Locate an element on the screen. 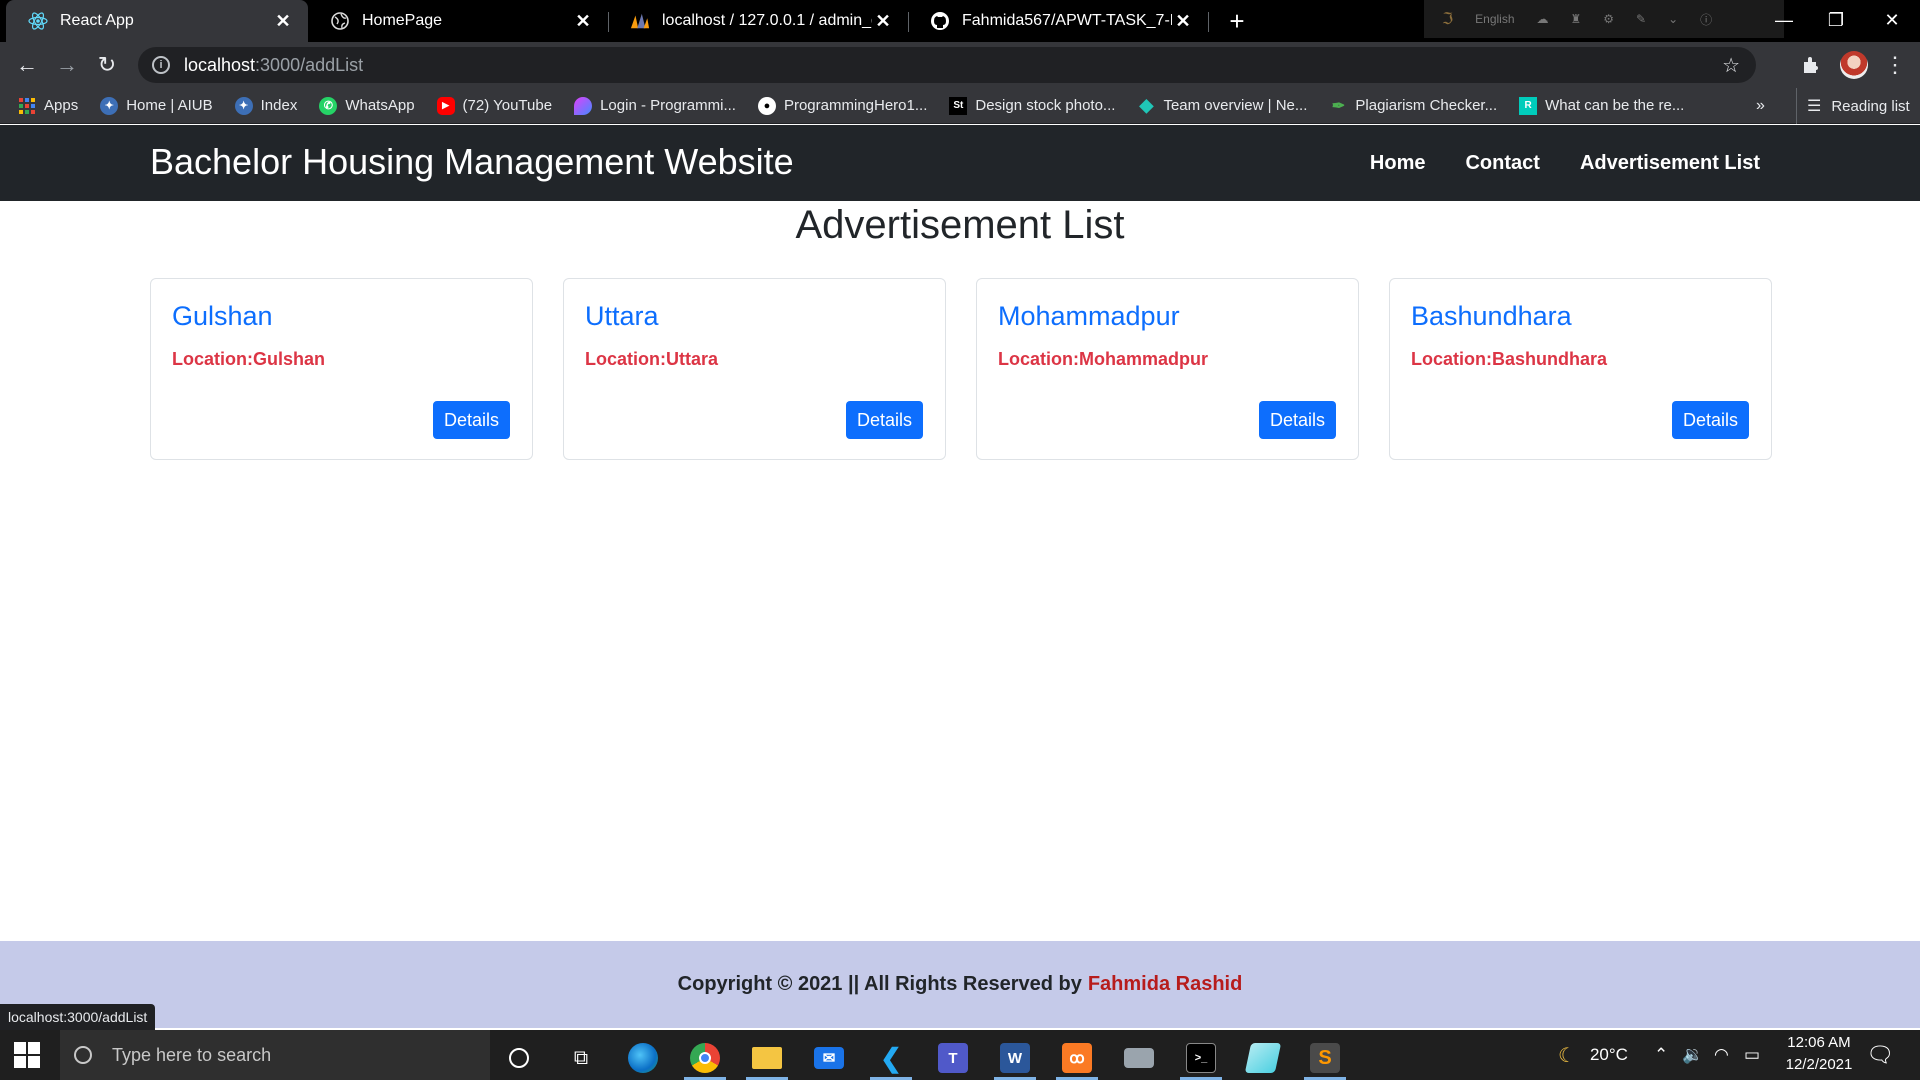 The width and height of the screenshot is (1920, 1080). nav-link-advertisement-list: Advertisement List is located at coordinates (1670, 163).